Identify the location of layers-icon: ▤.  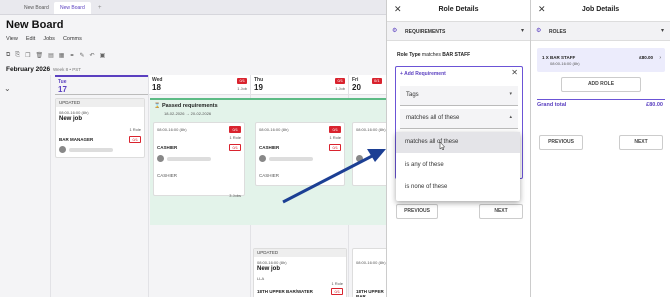
(51, 55).